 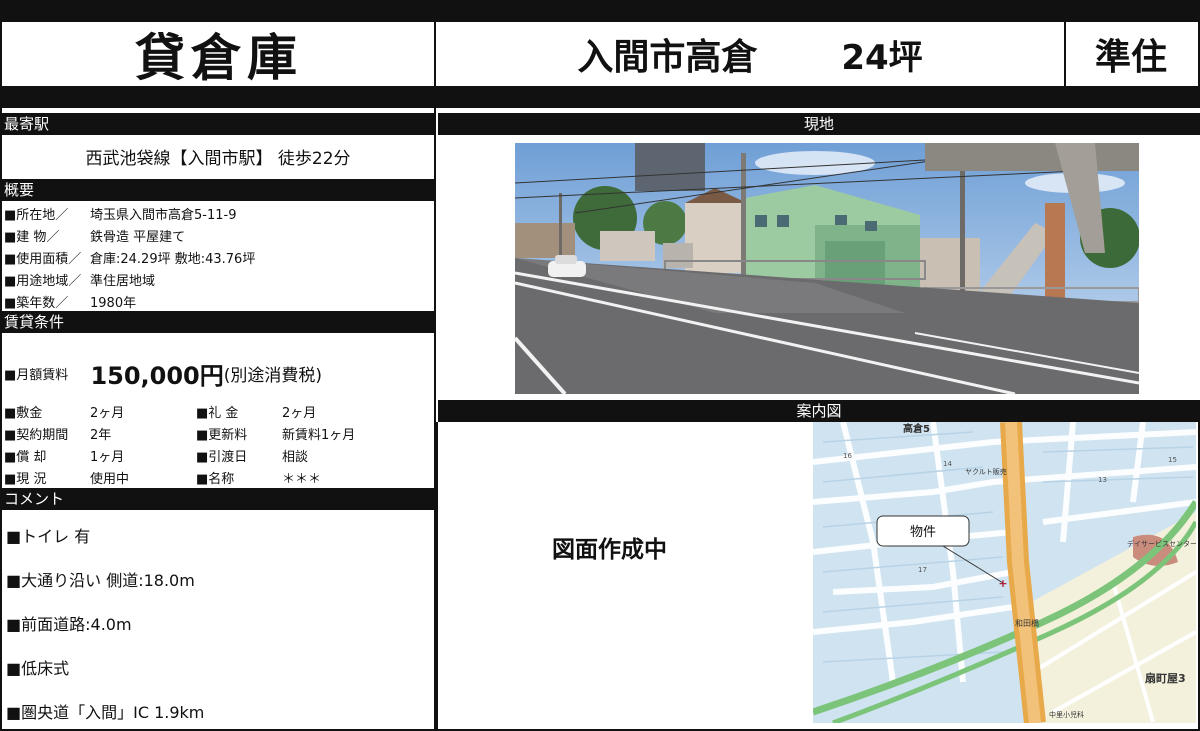 What do you see at coordinates (947, 464) in the screenshot?
I see `map-block-number: 14` at bounding box center [947, 464].